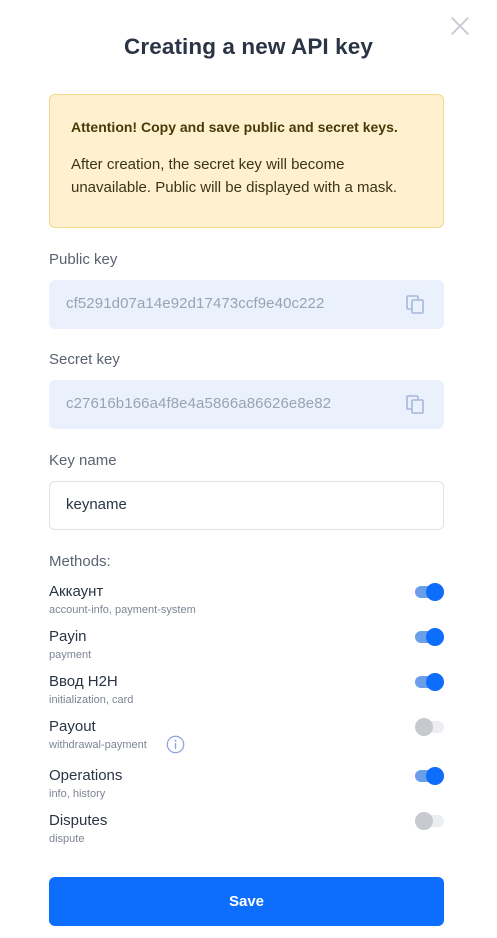 This screenshot has height=938, width=497. I want to click on method-payout: Payout withdrawal-payment, so click(246, 738).